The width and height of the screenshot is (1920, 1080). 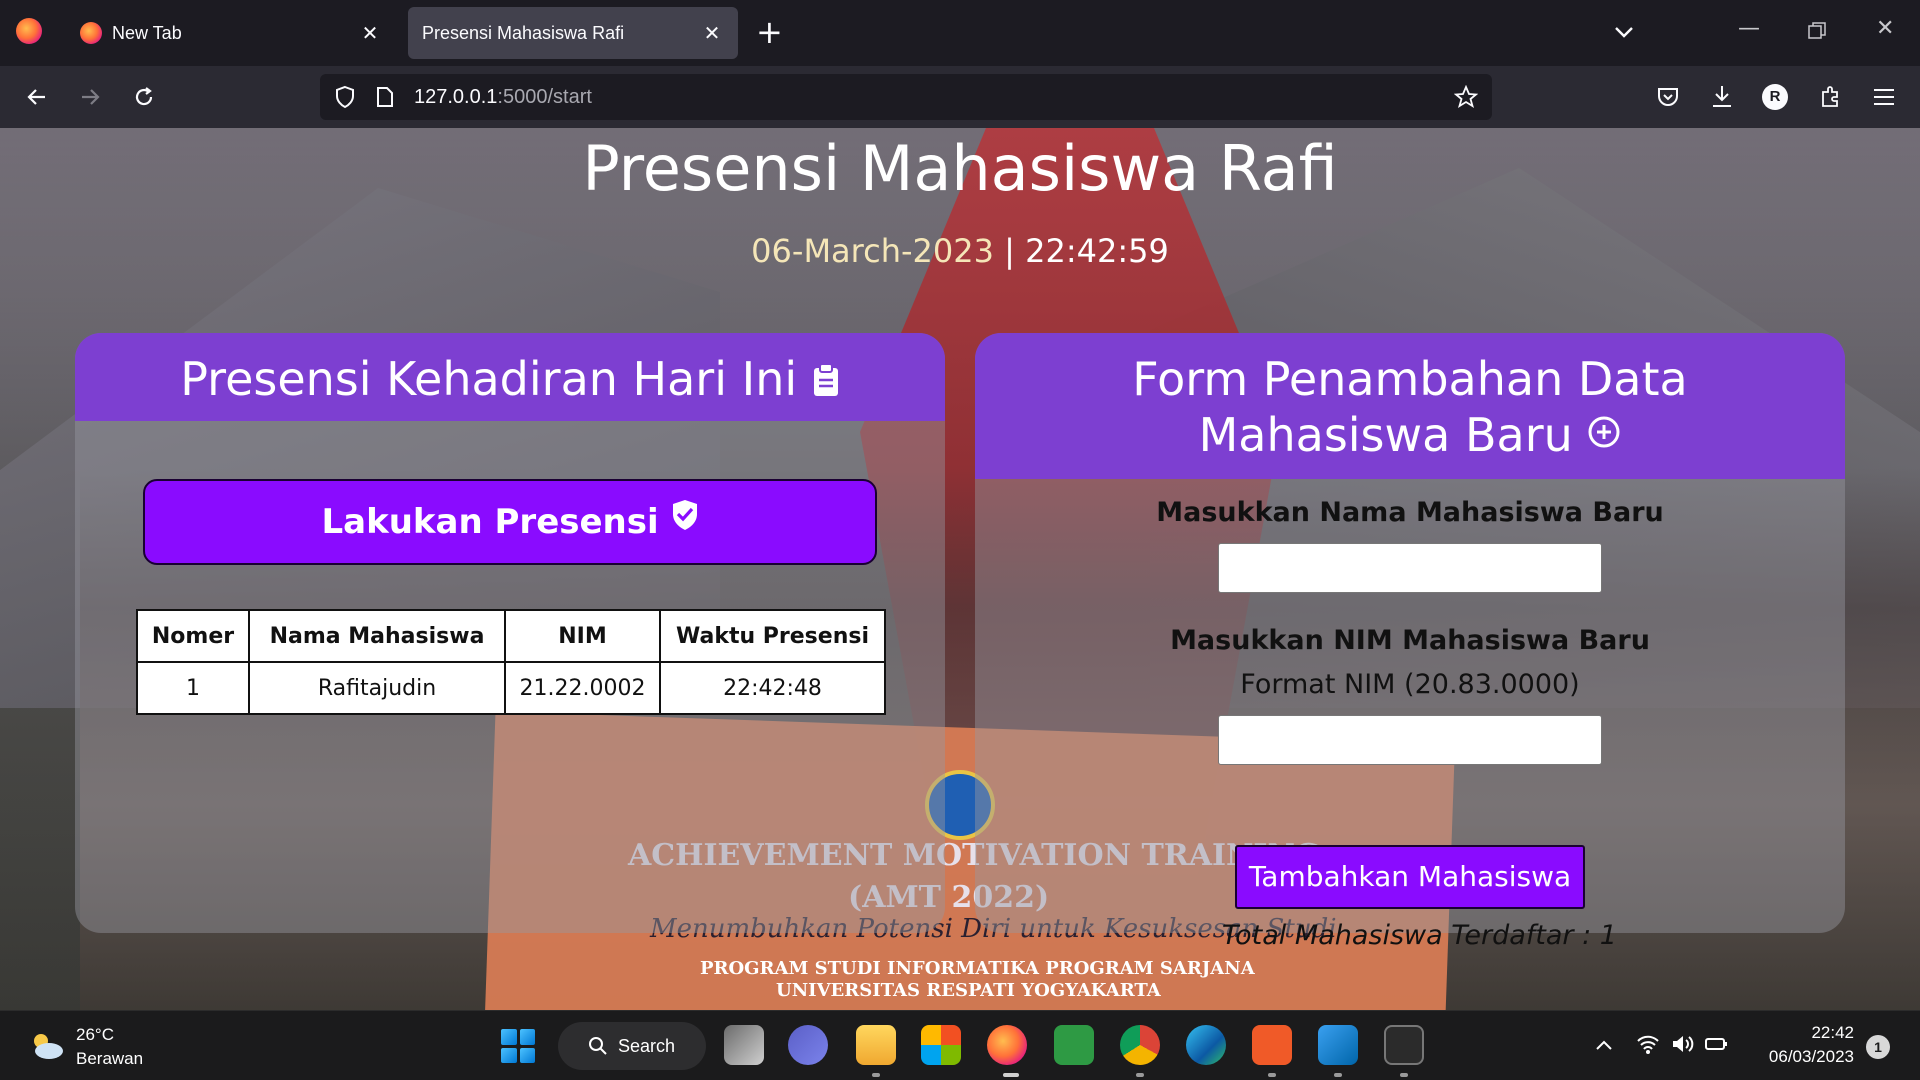 I want to click on volume-icon, so click(x=1682, y=1044).